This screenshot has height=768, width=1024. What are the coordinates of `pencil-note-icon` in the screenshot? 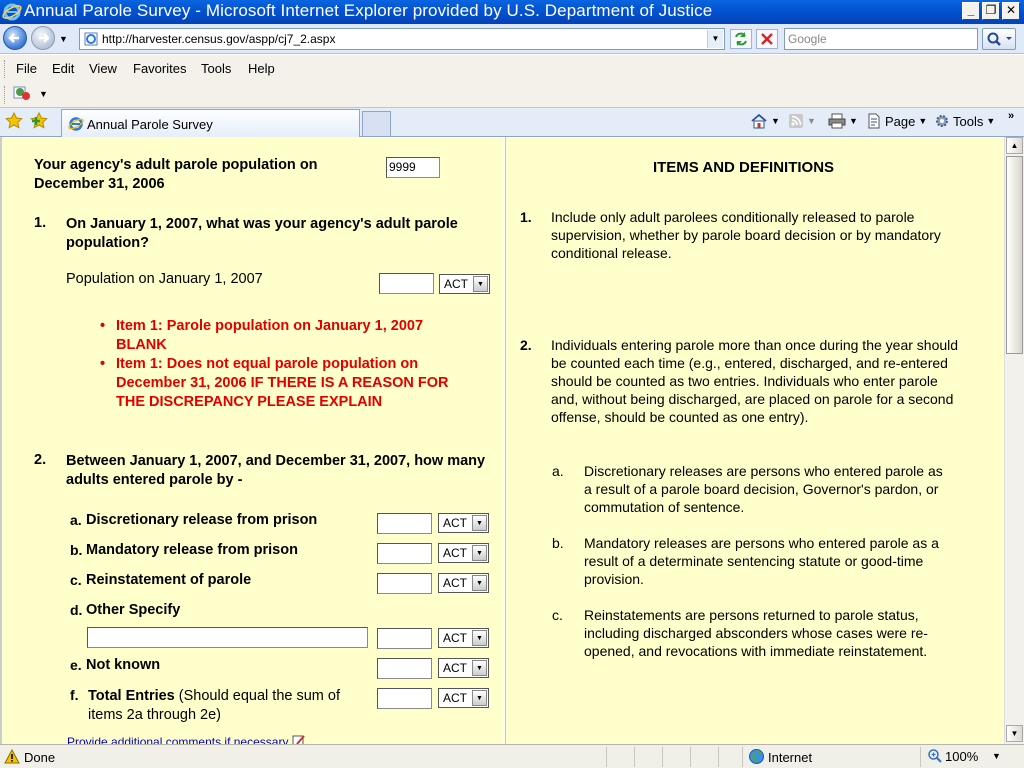 It's located at (298, 739).